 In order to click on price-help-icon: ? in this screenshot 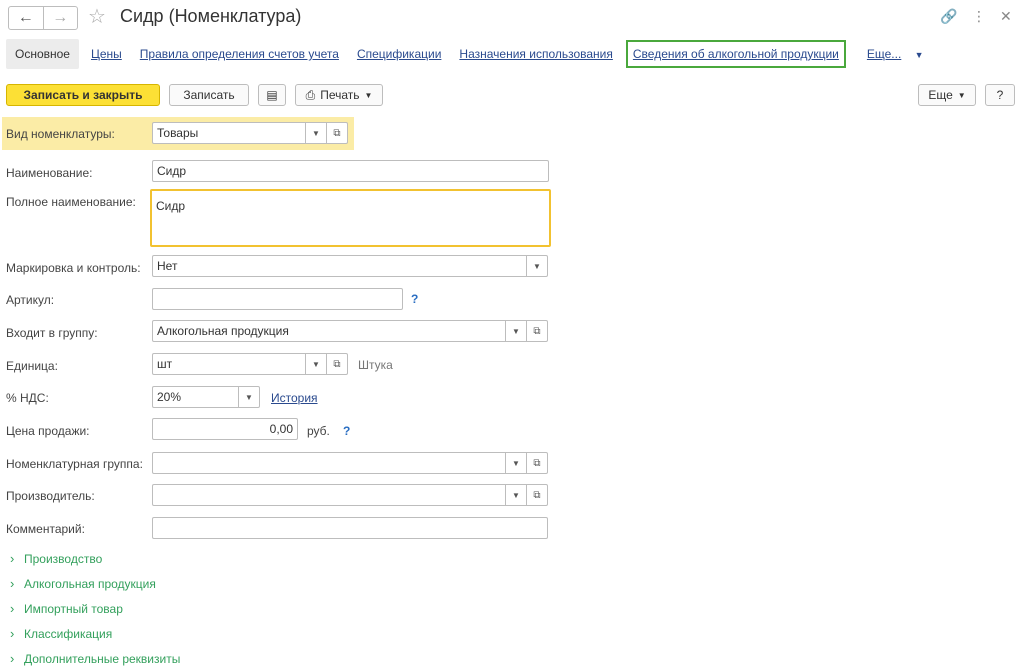, I will do `click(346, 431)`.